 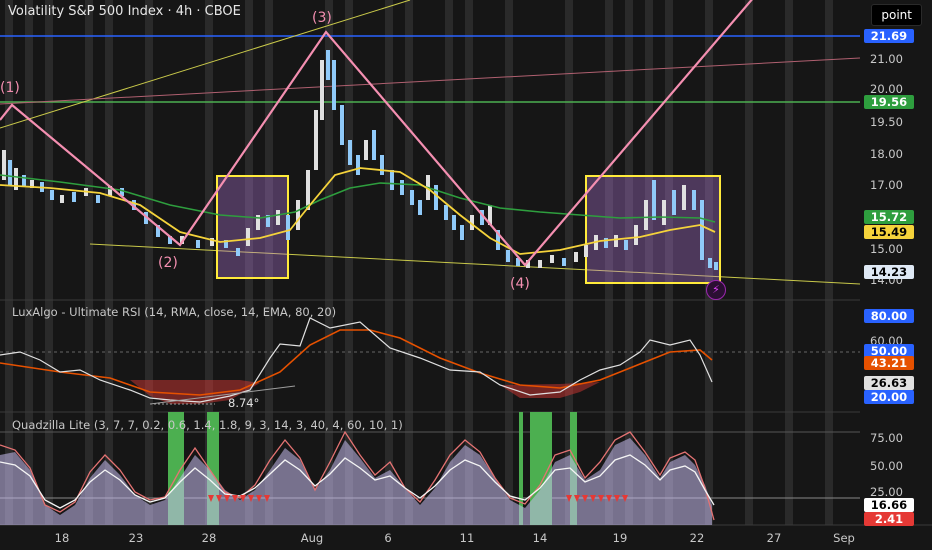 I want to click on date-tick: 19, so click(x=620, y=538).